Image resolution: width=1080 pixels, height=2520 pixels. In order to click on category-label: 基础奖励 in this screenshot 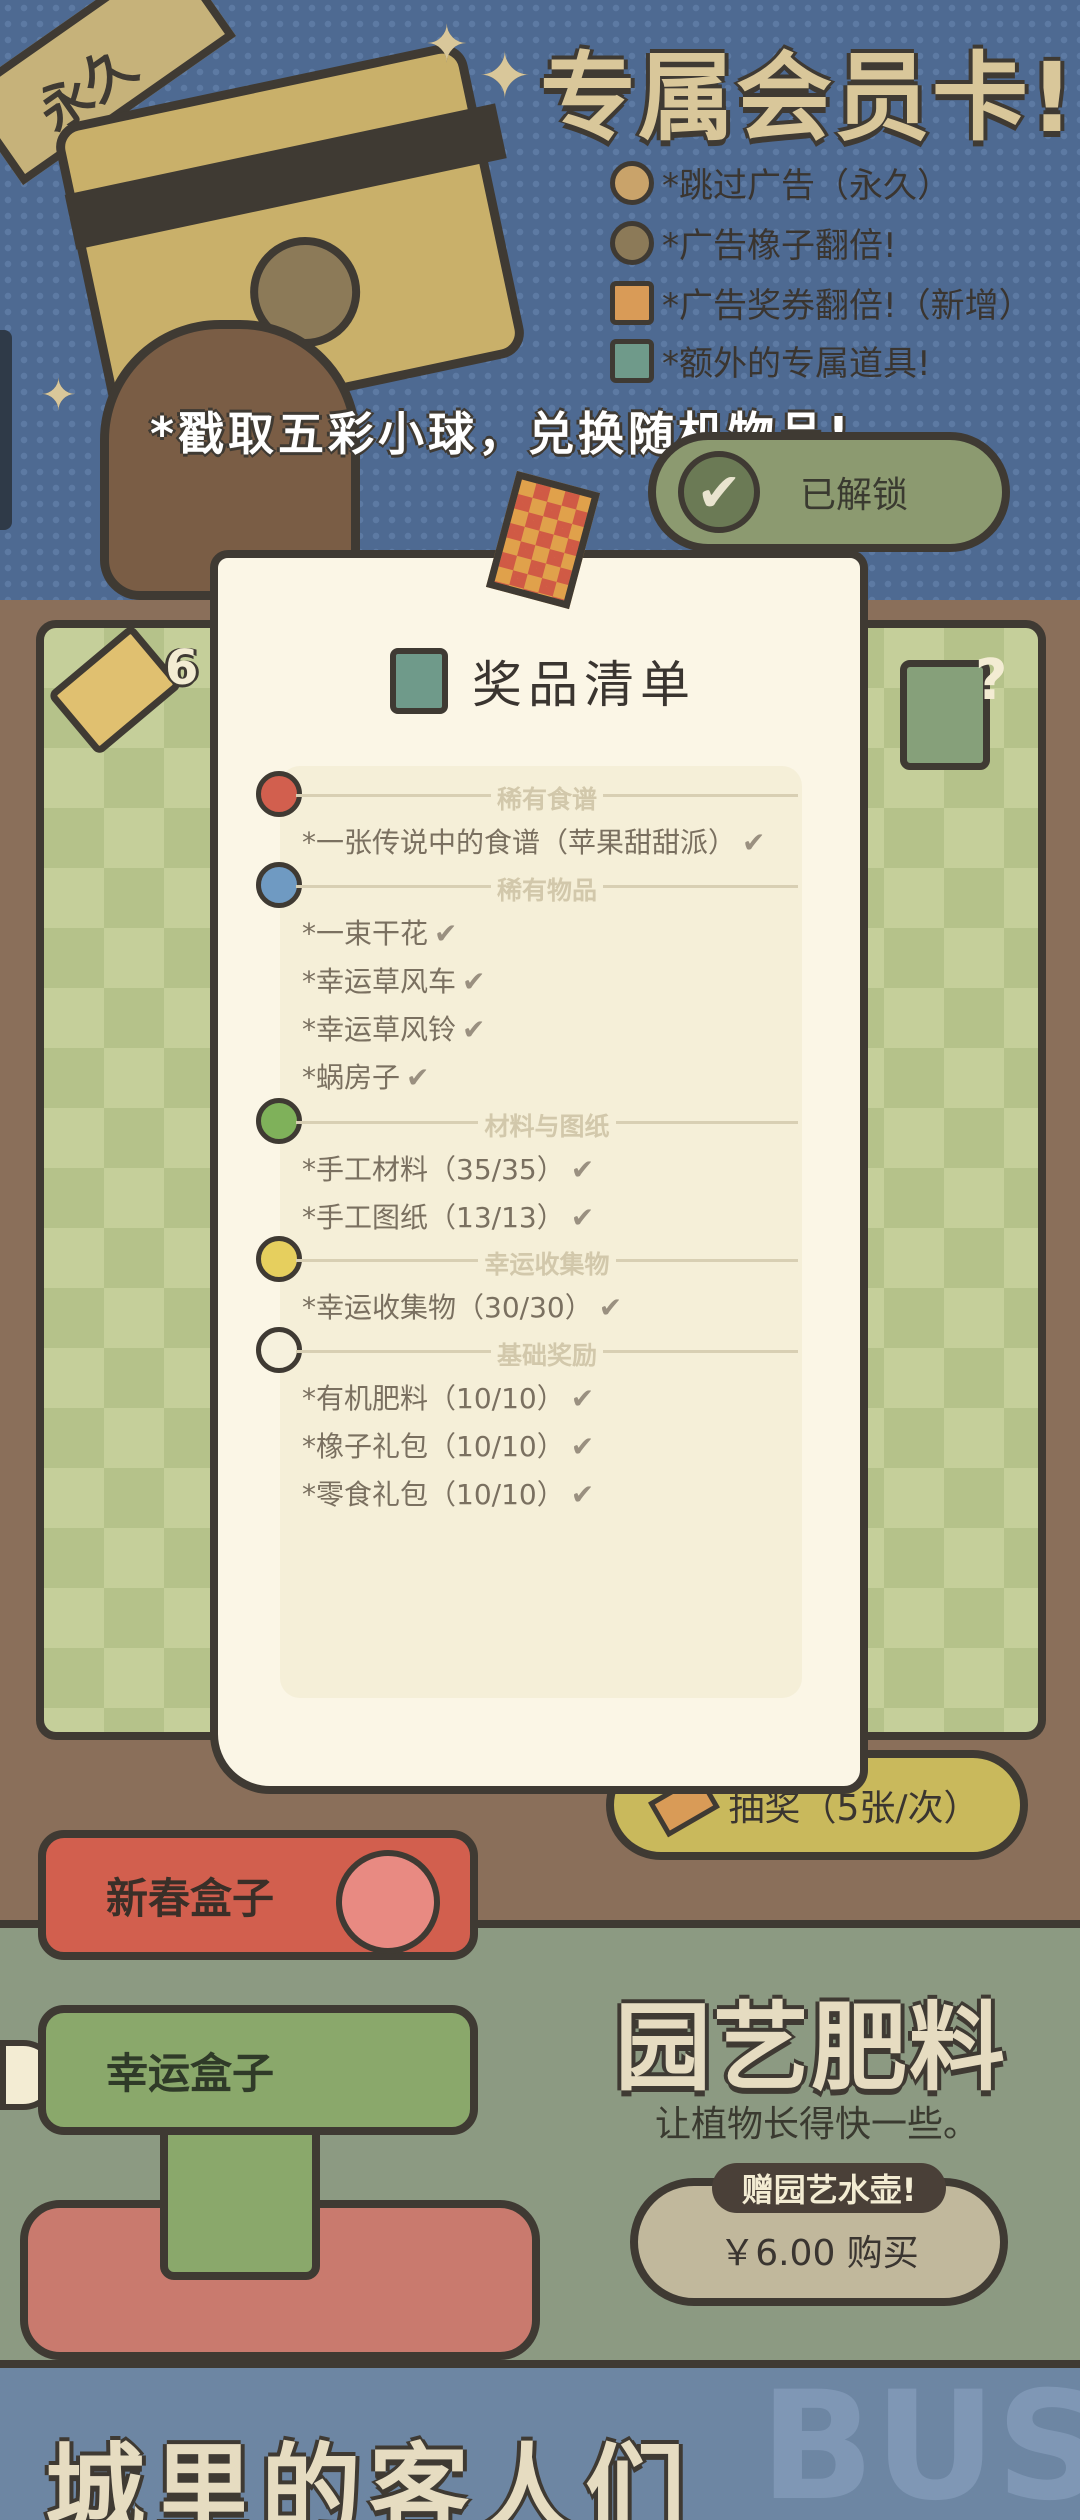, I will do `click(546, 1355)`.